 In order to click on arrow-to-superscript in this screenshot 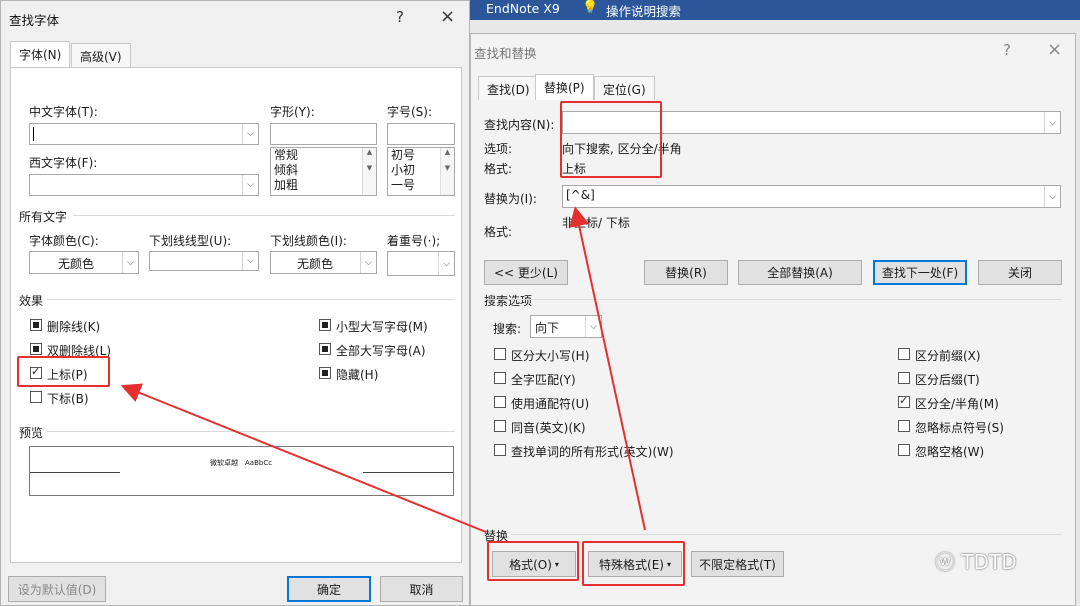, I will do `click(303, 458)`.